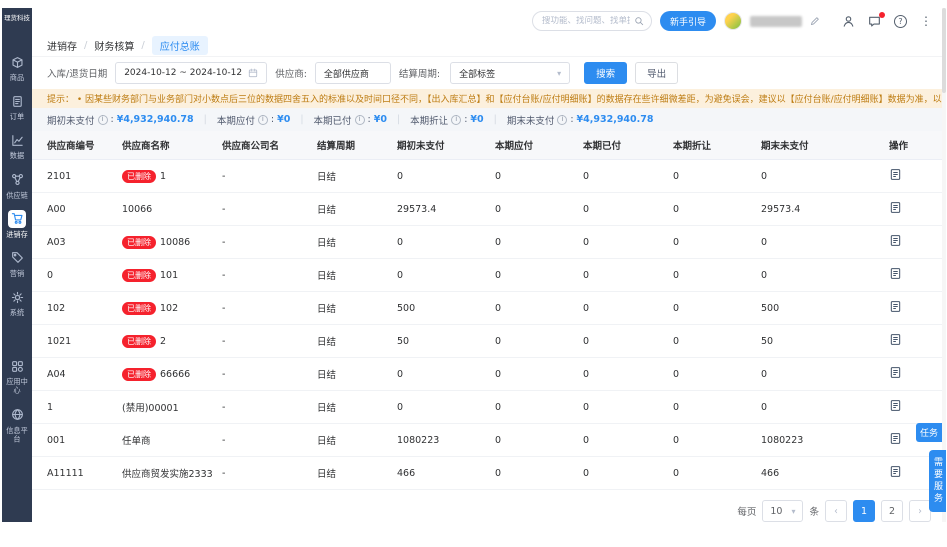  What do you see at coordinates (191, 73) in the screenshot?
I see `date-range-input: 2024-10-12 ~ 2024-10-12` at bounding box center [191, 73].